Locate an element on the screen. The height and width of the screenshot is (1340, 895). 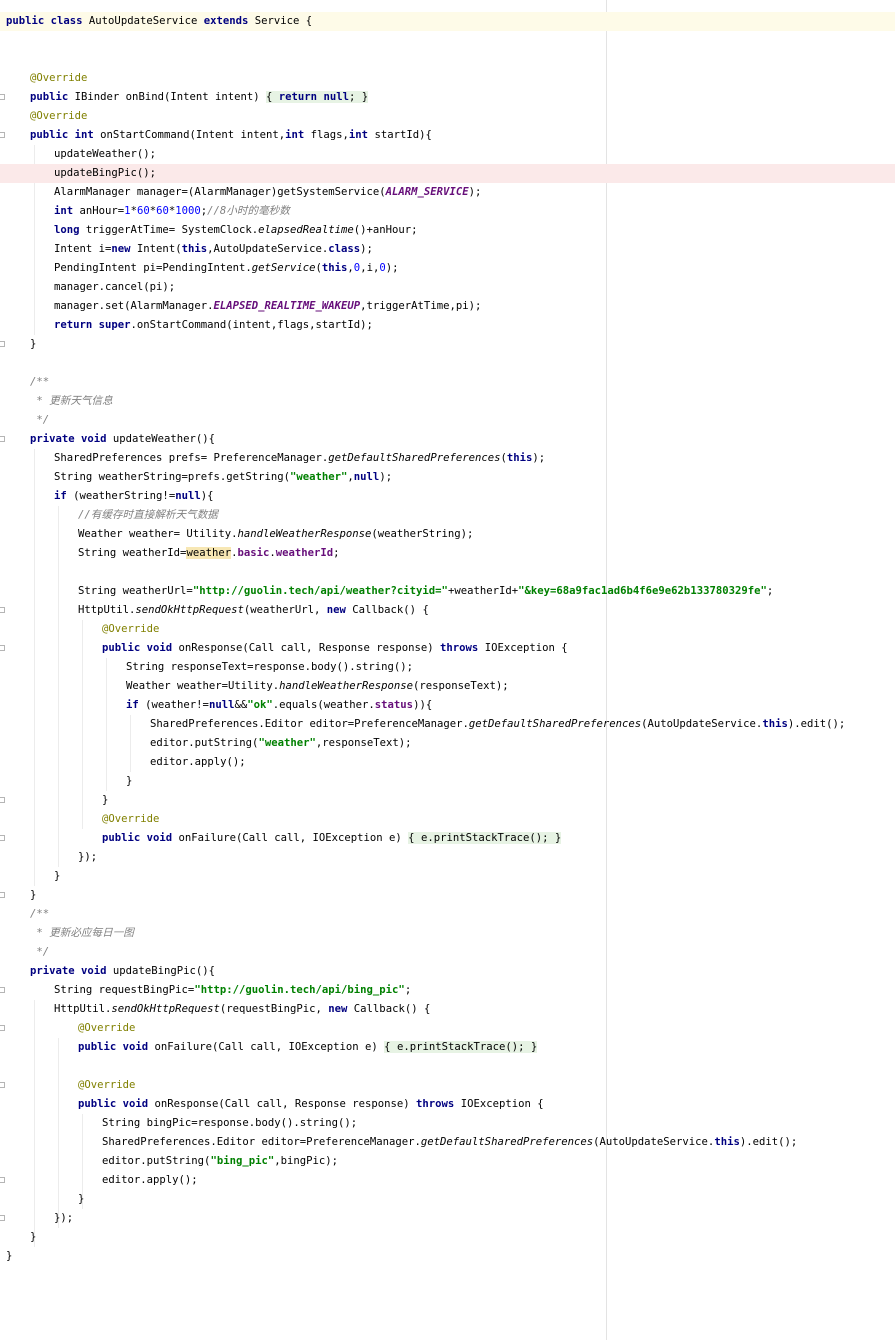
code-token: (responseText); is located at coordinates (461, 686).